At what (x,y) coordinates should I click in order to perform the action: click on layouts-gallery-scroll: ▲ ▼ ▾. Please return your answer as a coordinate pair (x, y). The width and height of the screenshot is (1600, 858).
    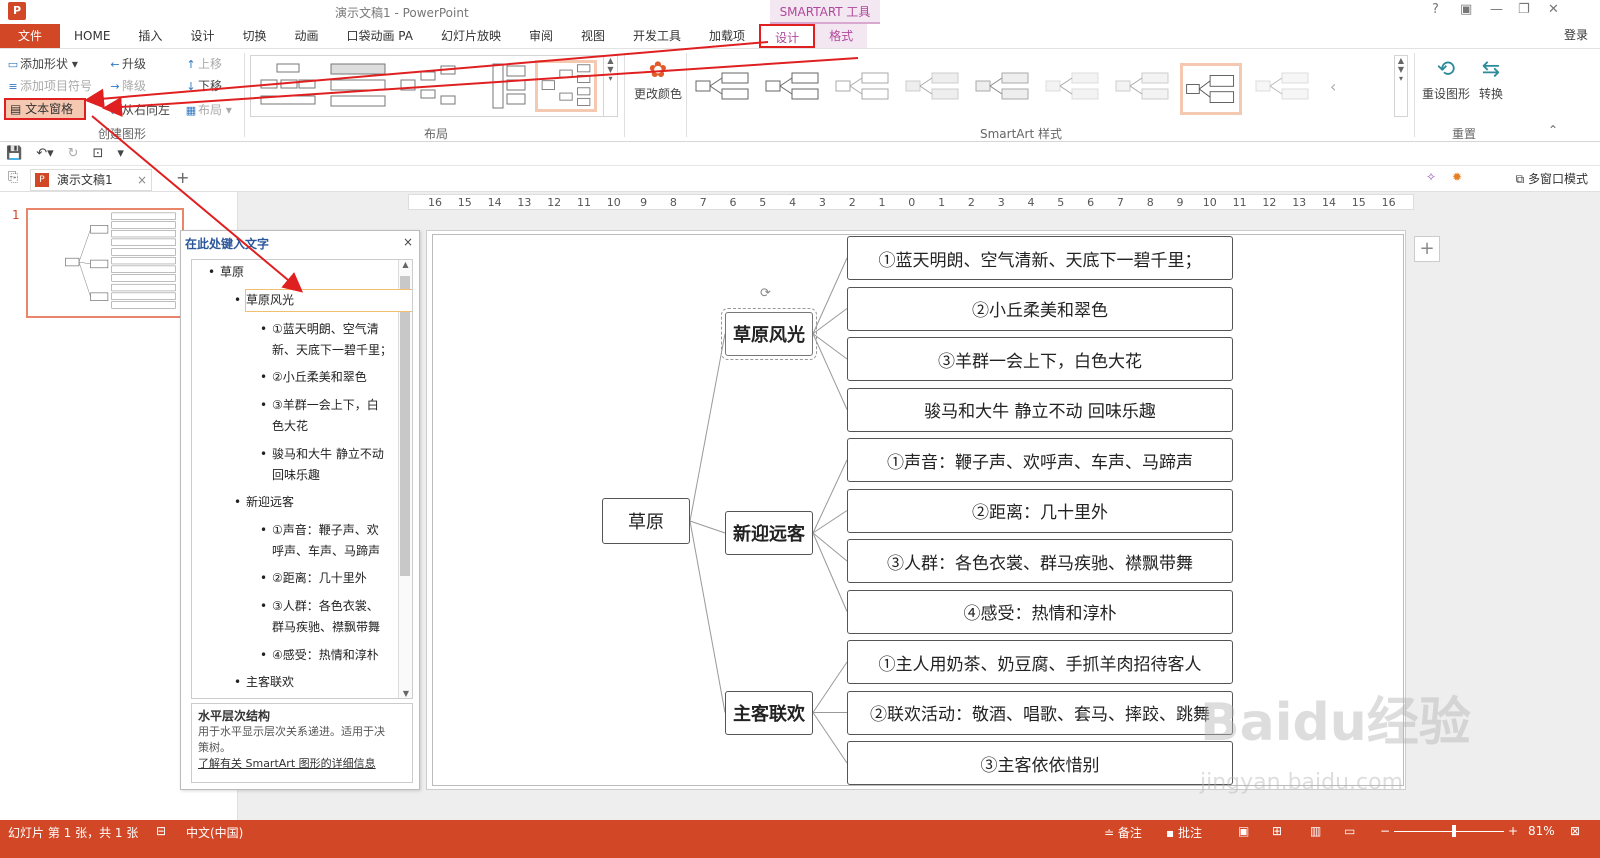
    Looking at the image, I should click on (610, 86).